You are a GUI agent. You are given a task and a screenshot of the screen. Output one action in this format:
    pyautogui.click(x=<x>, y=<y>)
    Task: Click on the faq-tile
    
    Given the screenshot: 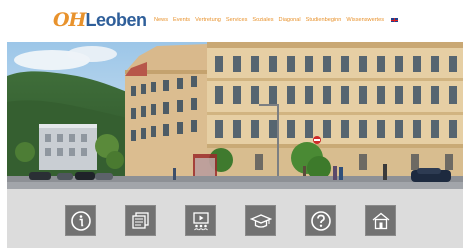 What is the action you would take?
    pyautogui.click(x=320, y=220)
    